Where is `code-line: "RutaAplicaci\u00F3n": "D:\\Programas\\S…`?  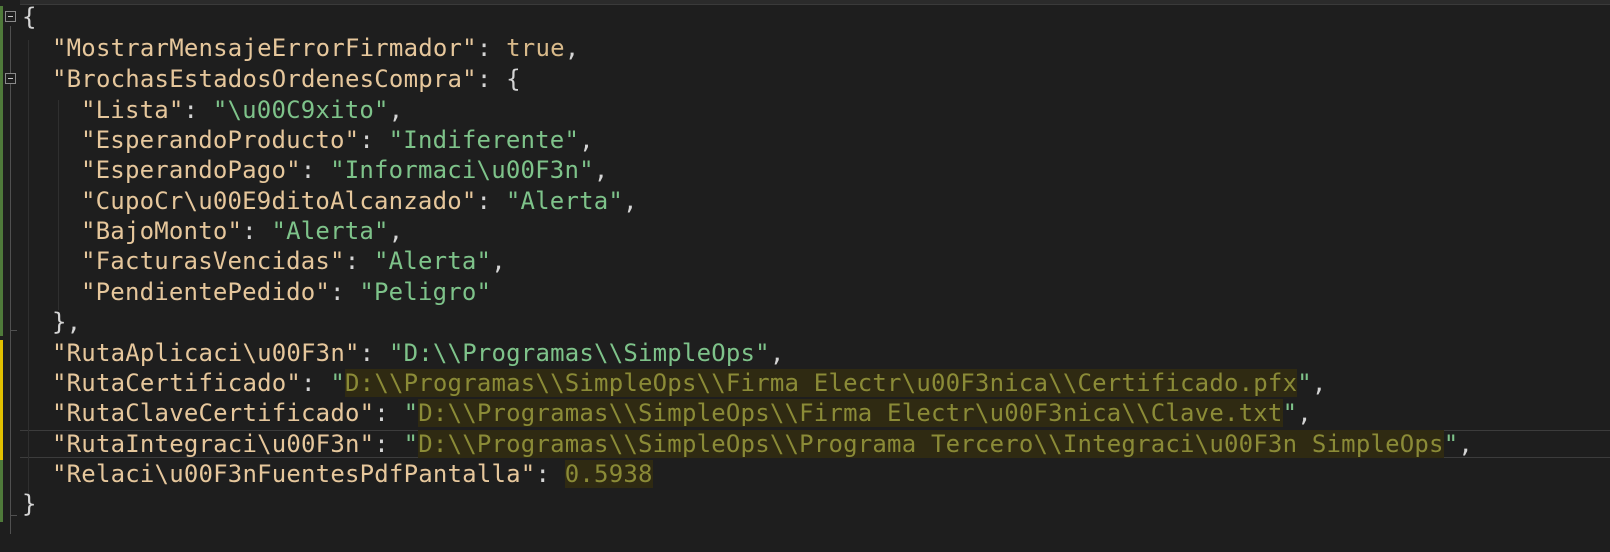
code-line: "RutaAplicaci\u00F3n": "D:\\Programas\\S… is located at coordinates (418, 353).